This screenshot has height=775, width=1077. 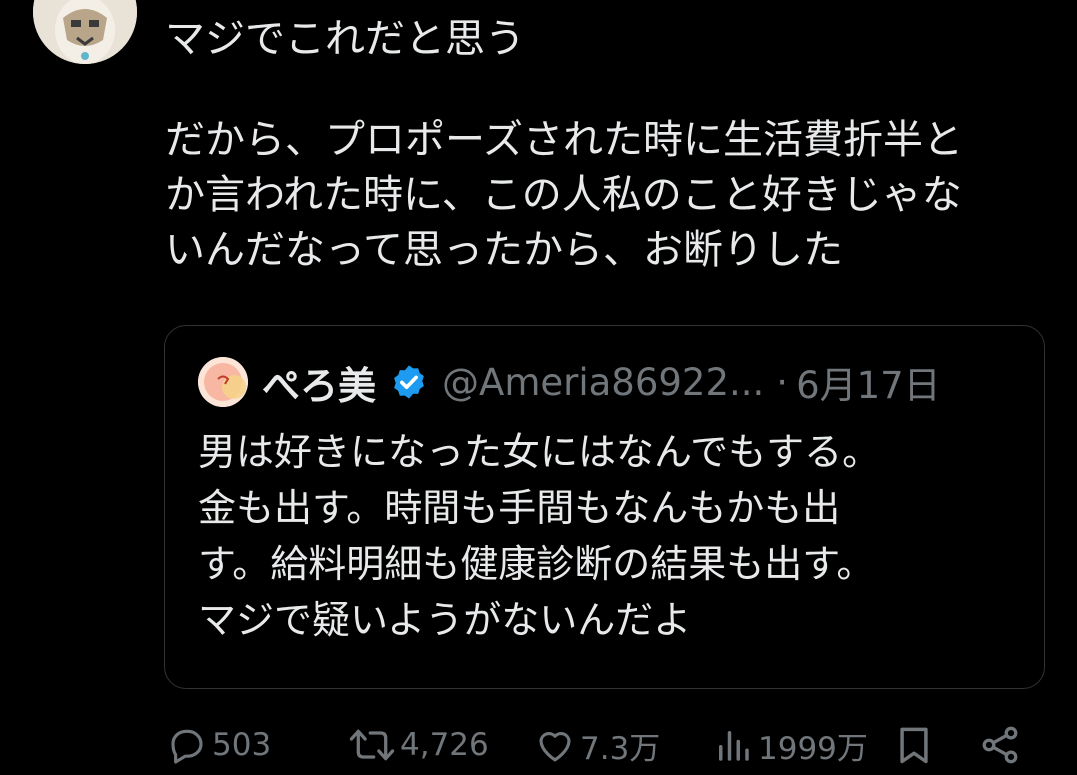 I want to click on author-avatar, so click(x=85, y=32).